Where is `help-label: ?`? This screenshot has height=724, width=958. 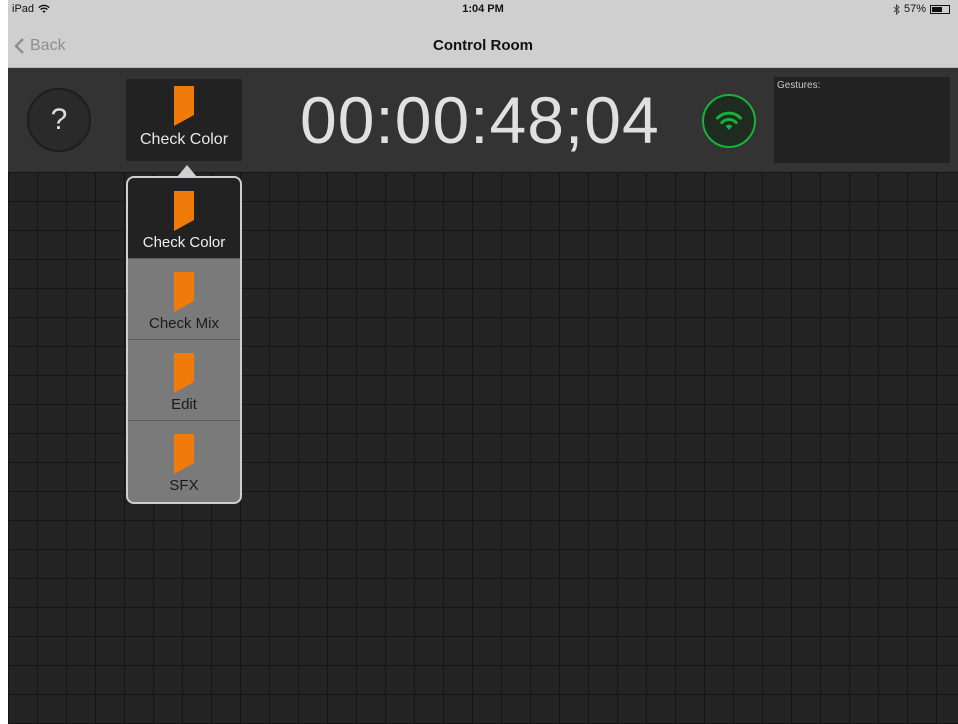 help-label: ? is located at coordinates (59, 119).